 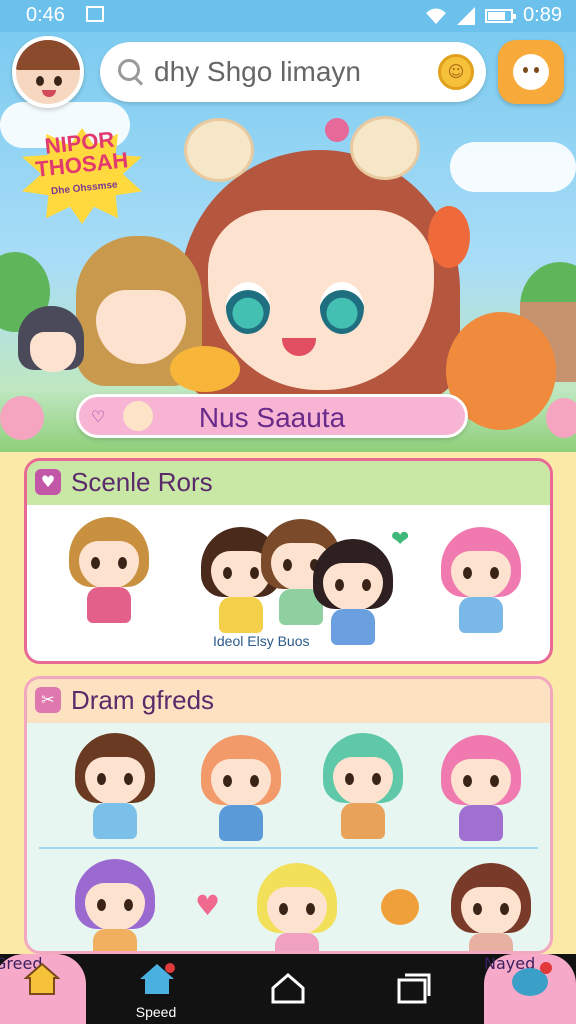 What do you see at coordinates (337, 130) in the screenshot?
I see `hair-bow` at bounding box center [337, 130].